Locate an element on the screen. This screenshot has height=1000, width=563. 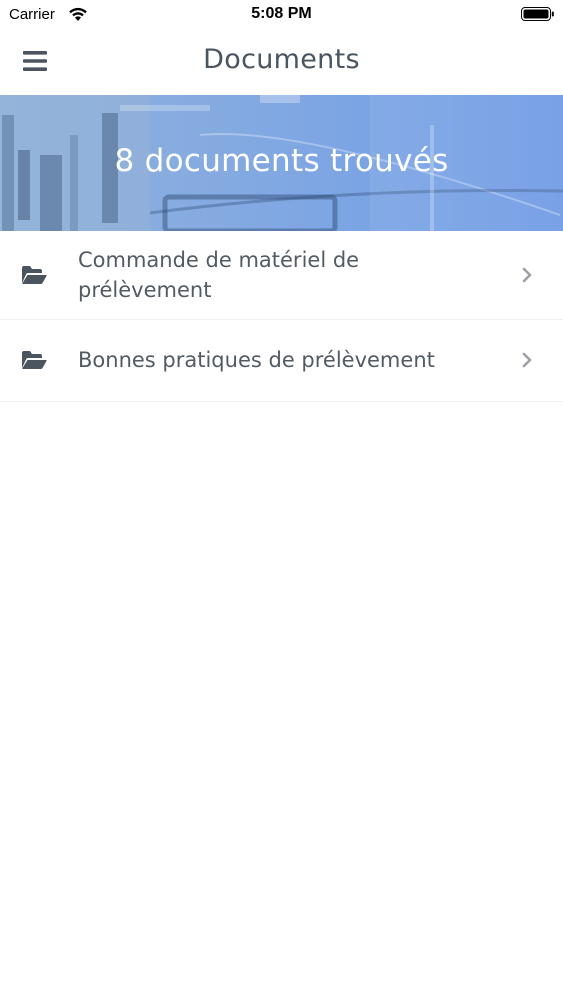
banner: 8 documents trouvés is located at coordinates (281, 163).